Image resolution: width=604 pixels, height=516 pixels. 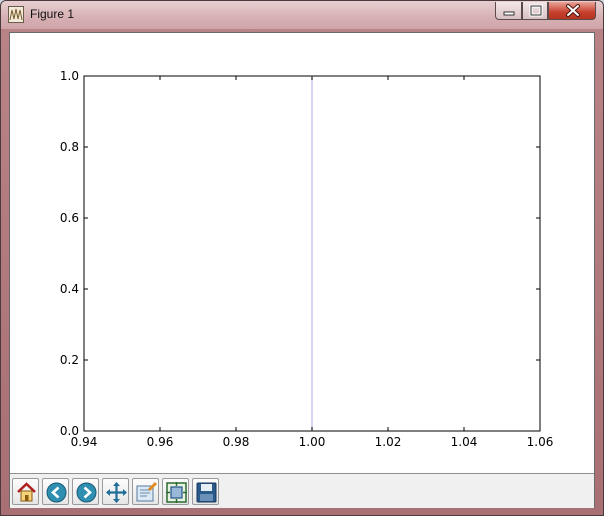 What do you see at coordinates (69, 289) in the screenshot?
I see `y-tick-label: 0.4` at bounding box center [69, 289].